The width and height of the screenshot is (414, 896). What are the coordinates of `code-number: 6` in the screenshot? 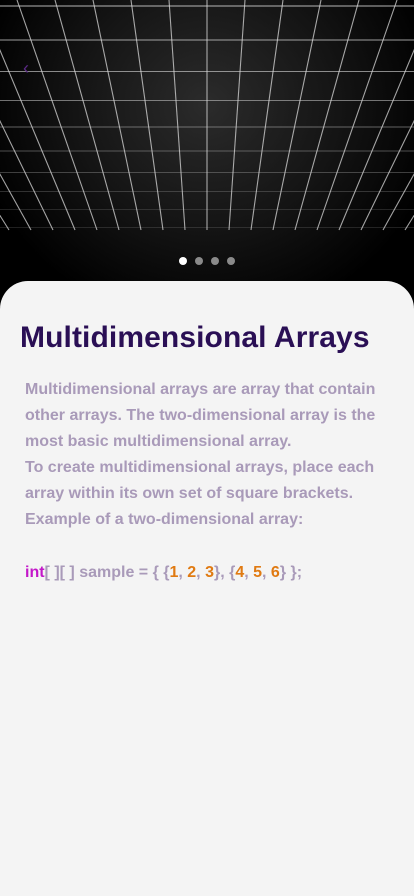 It's located at (275, 572).